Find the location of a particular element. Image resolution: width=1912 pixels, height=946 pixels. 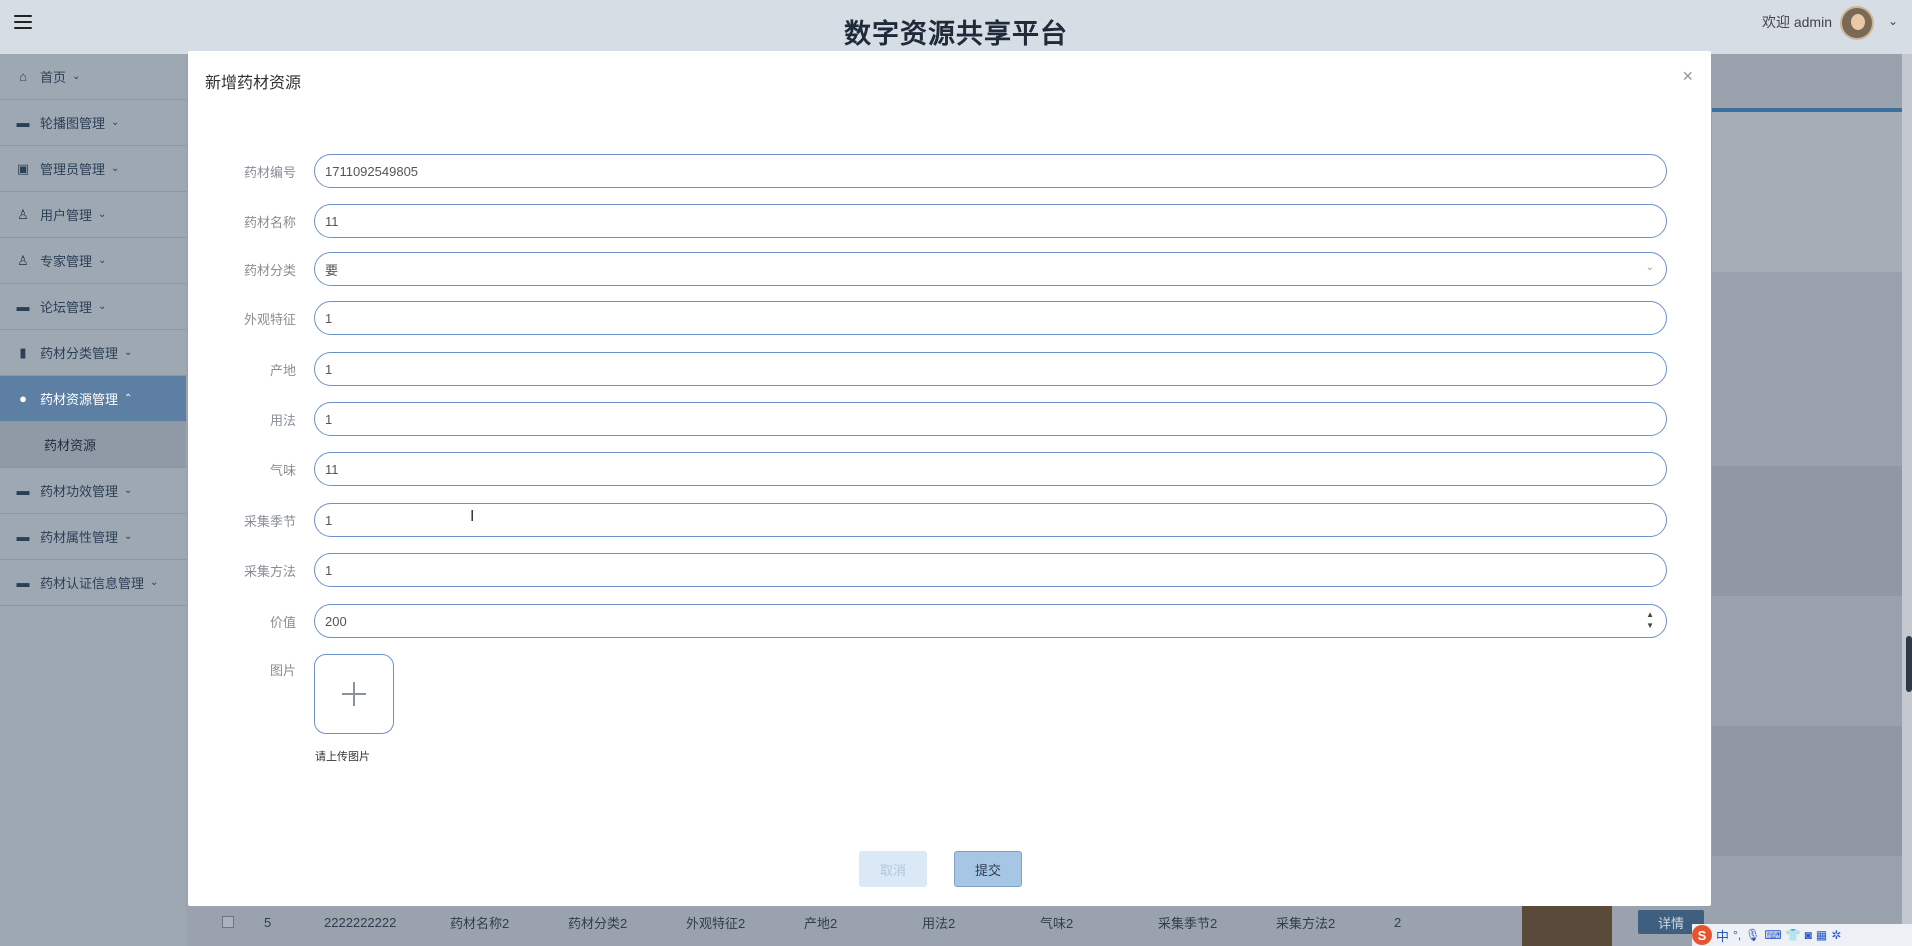

appearance-input: 1 is located at coordinates (990, 318).